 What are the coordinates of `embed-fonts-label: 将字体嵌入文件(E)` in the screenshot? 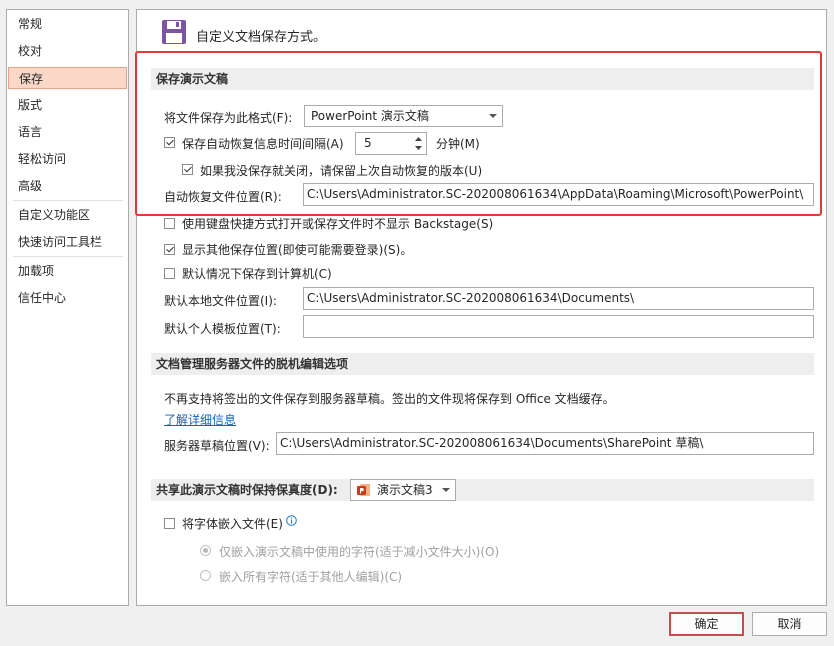 It's located at (232, 524).